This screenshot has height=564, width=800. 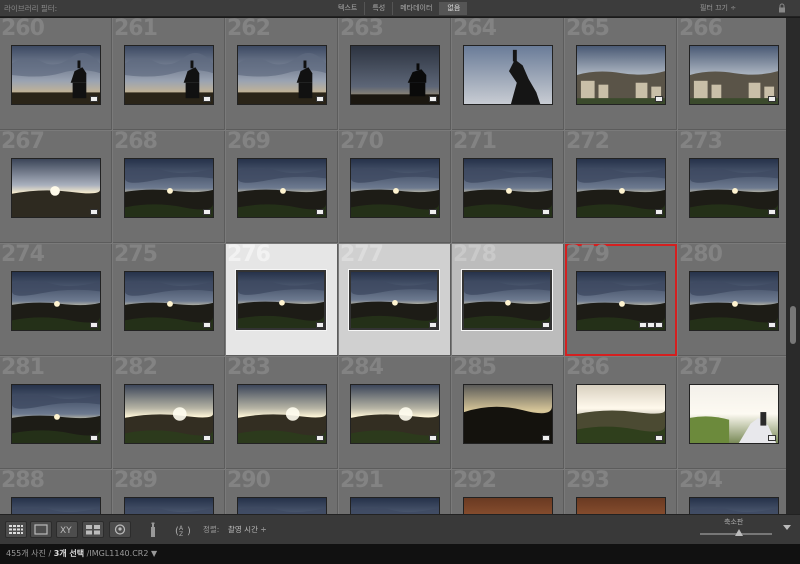 I want to click on photo-cell: 285, so click(x=508, y=413).